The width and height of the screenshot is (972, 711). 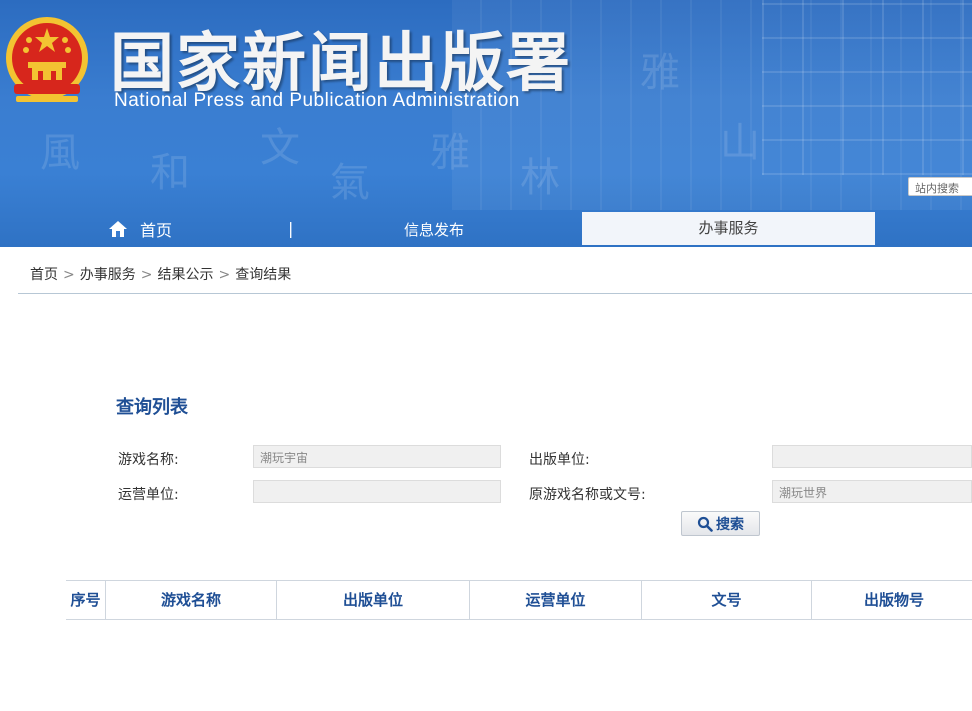 I want to click on column-header-operator: 运营单位, so click(x=556, y=600).